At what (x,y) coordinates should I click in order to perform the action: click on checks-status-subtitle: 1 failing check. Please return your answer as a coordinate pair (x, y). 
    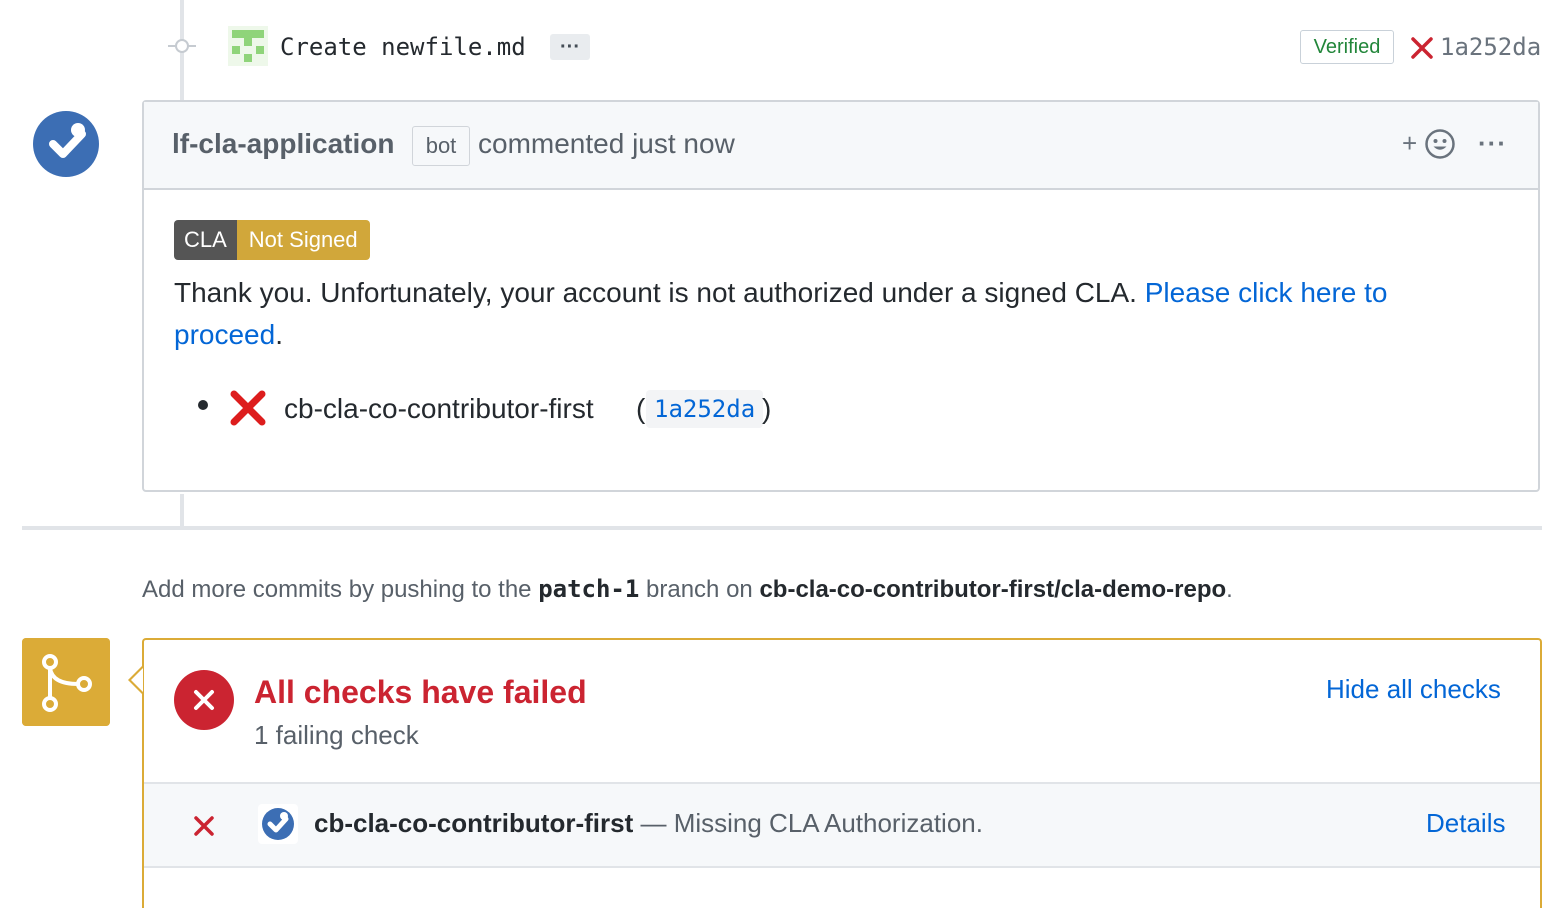
    Looking at the image, I should click on (336, 735).